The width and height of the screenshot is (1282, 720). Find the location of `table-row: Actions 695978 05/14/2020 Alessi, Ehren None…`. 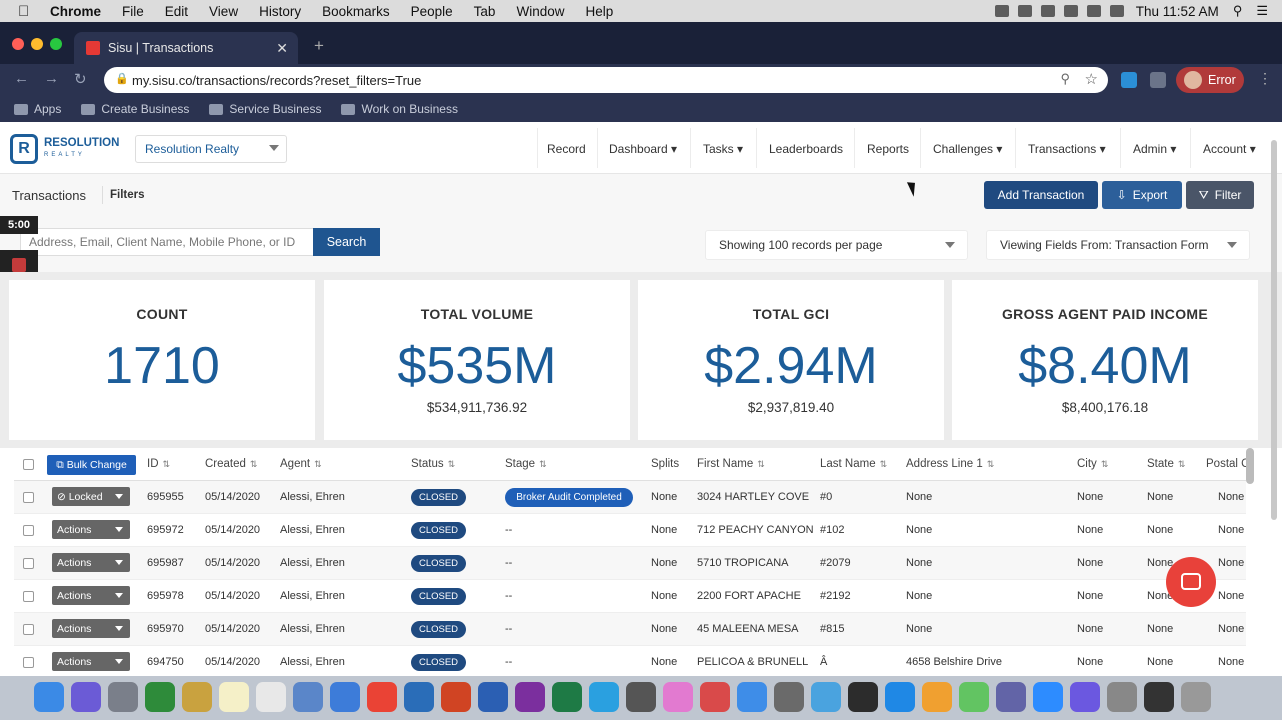

table-row: Actions 695978 05/14/2020 Alessi, Ehren None… is located at coordinates (630, 596).